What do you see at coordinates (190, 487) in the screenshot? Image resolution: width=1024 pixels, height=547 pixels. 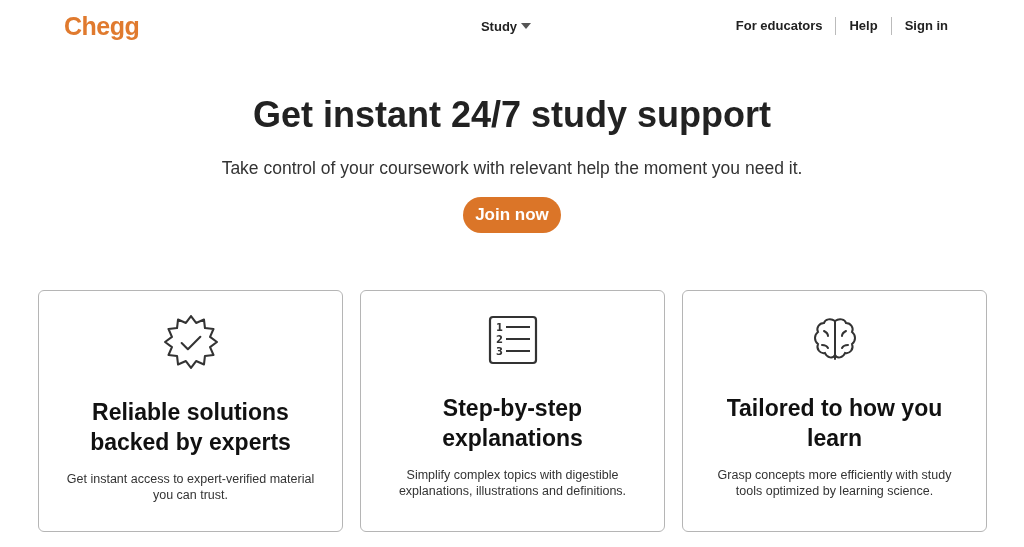 I see `card-text: Get instant access to expert-verified material you can trust.` at bounding box center [190, 487].